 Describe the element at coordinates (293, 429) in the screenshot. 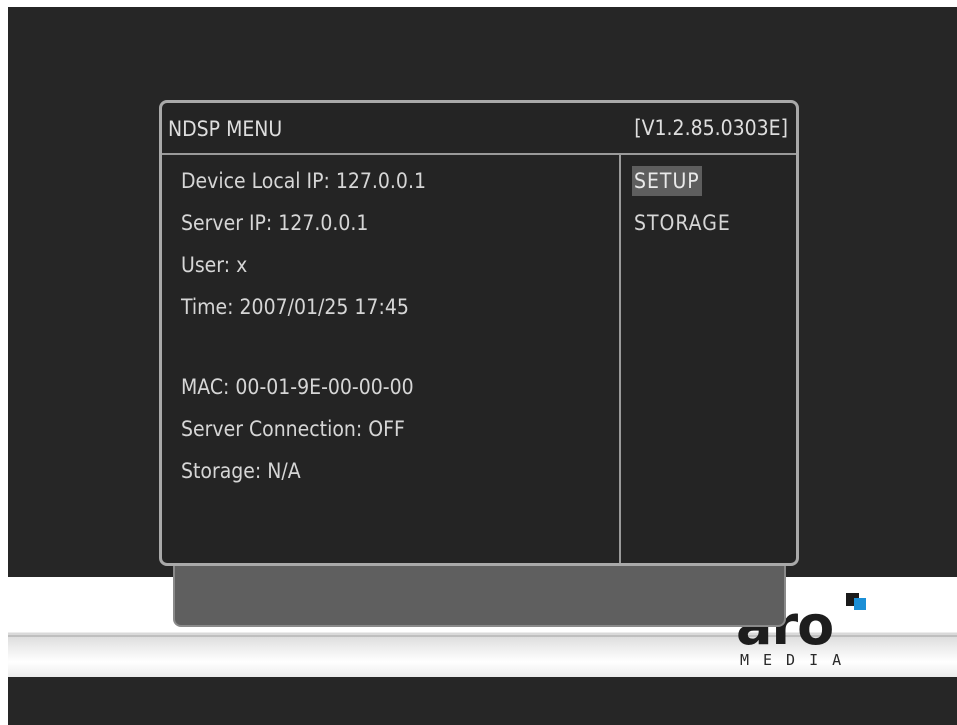

I see `server-connection: Server Connection: OFF` at that location.